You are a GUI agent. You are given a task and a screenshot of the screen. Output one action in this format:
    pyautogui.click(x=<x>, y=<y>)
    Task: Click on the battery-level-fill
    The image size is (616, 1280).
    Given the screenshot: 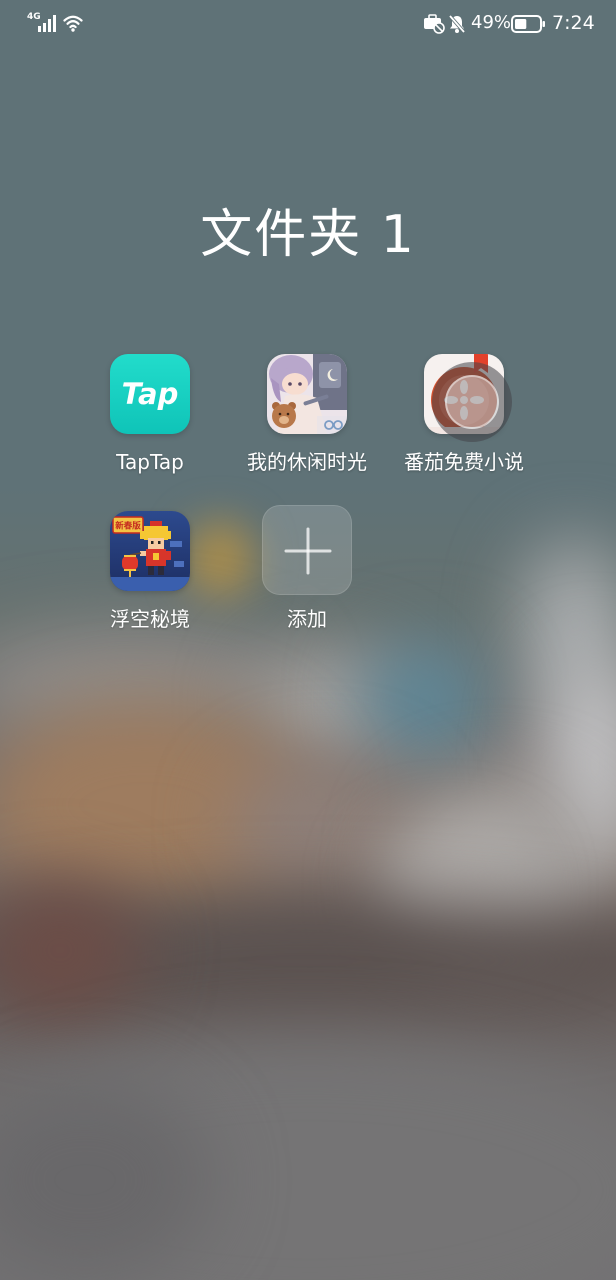 What is the action you would take?
    pyautogui.click(x=521, y=24)
    